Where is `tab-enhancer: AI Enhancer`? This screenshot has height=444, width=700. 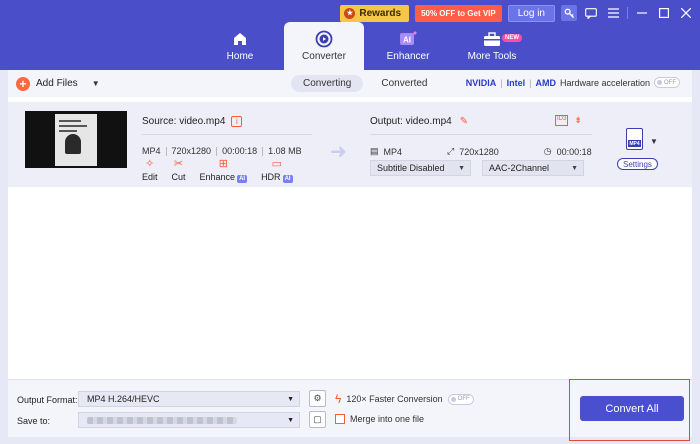 tab-enhancer: AI Enhancer is located at coordinates (408, 46).